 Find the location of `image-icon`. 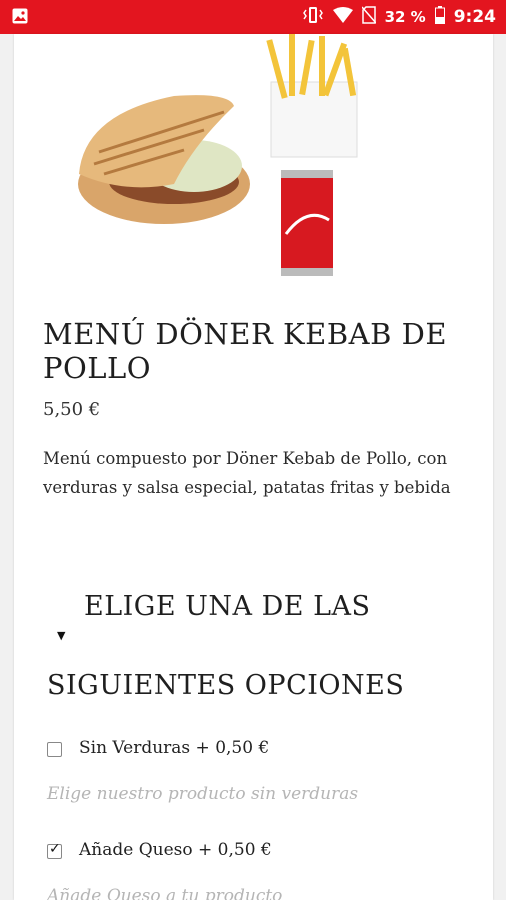

image-icon is located at coordinates (20, 18).